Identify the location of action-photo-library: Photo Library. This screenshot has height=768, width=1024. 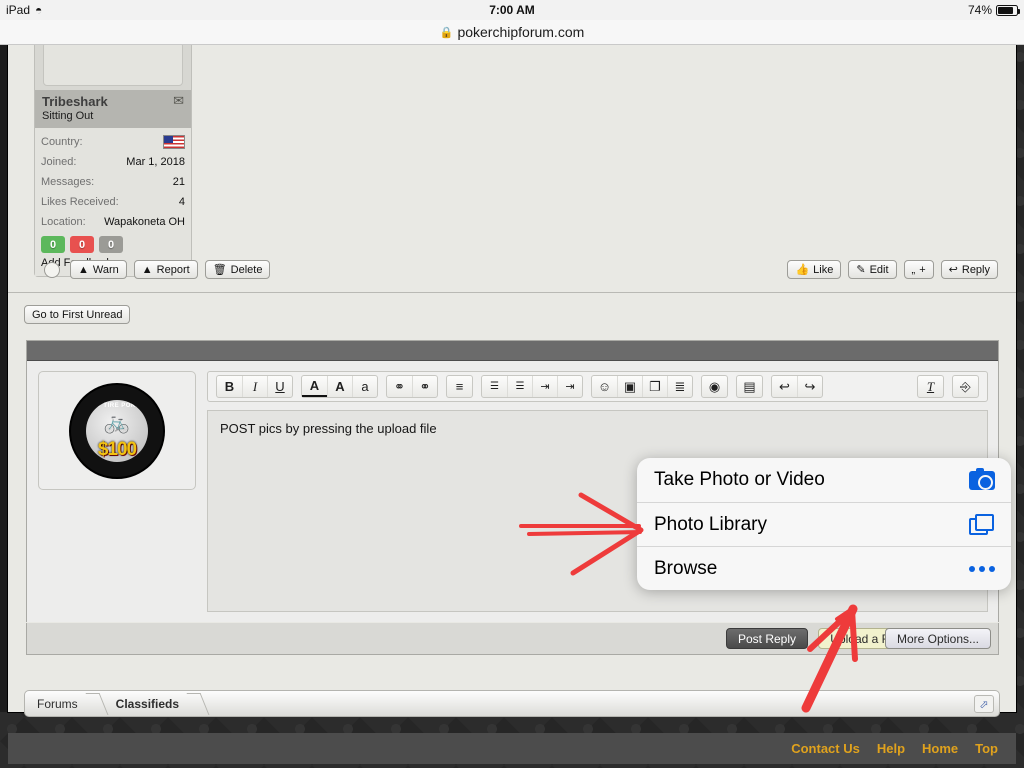
(824, 524).